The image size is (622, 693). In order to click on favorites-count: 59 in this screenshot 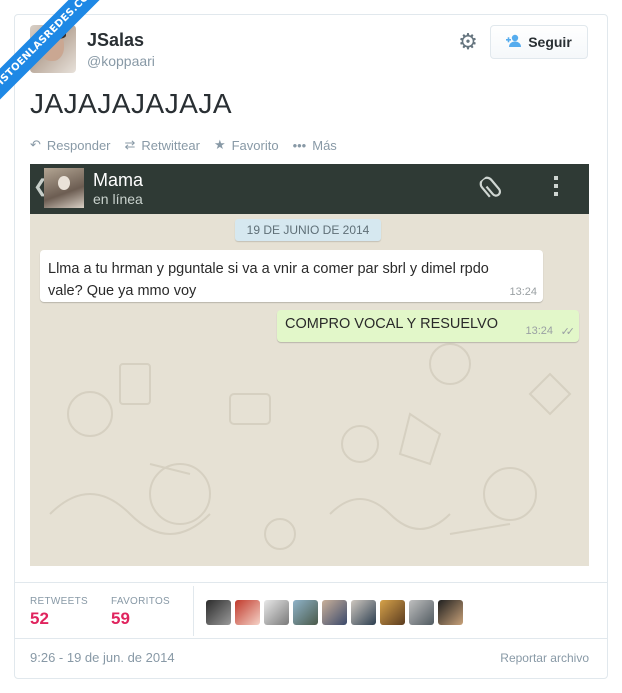, I will do `click(120, 619)`.